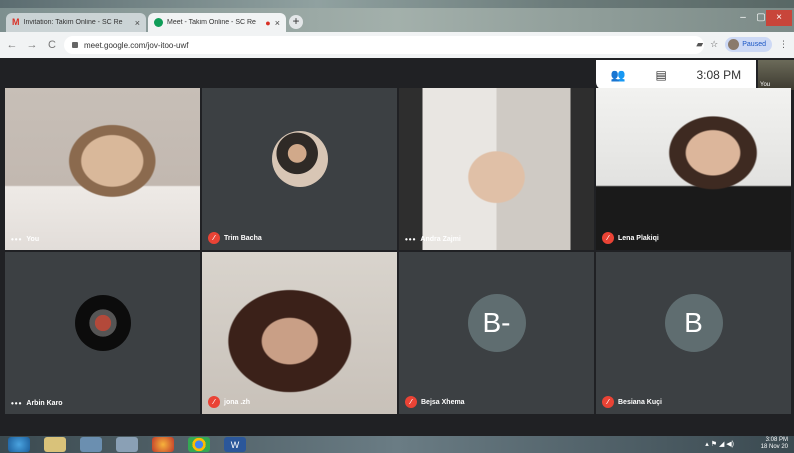 This screenshot has width=794, height=453. I want to click on participant-name-row: ⁄ Bejsa Xhema, so click(435, 402).